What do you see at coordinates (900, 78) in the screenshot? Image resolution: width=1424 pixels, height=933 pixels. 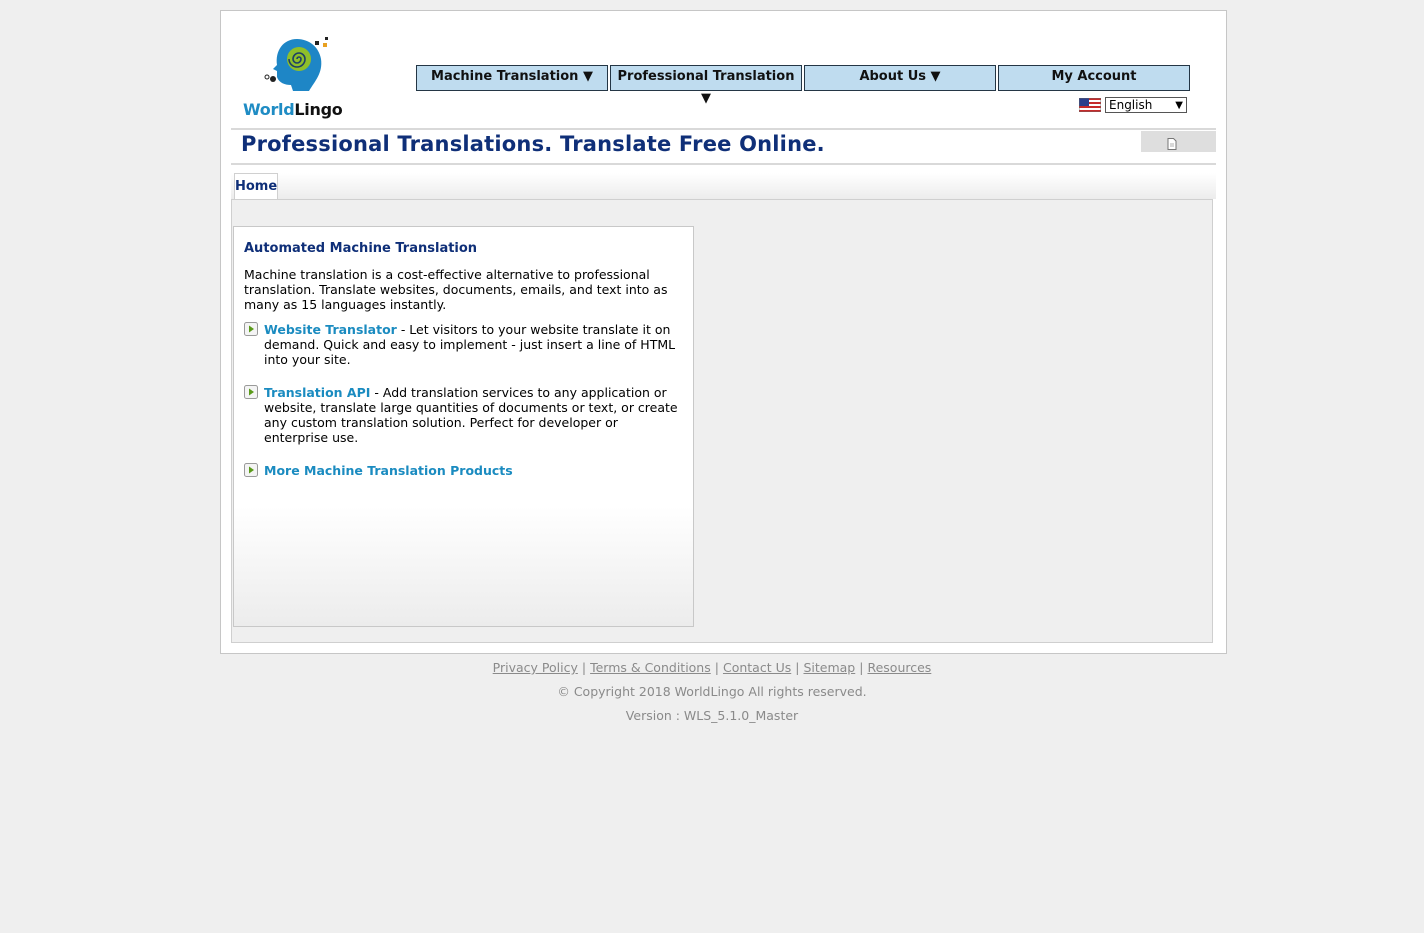 I see `nav-about-us: About Us ▼` at bounding box center [900, 78].